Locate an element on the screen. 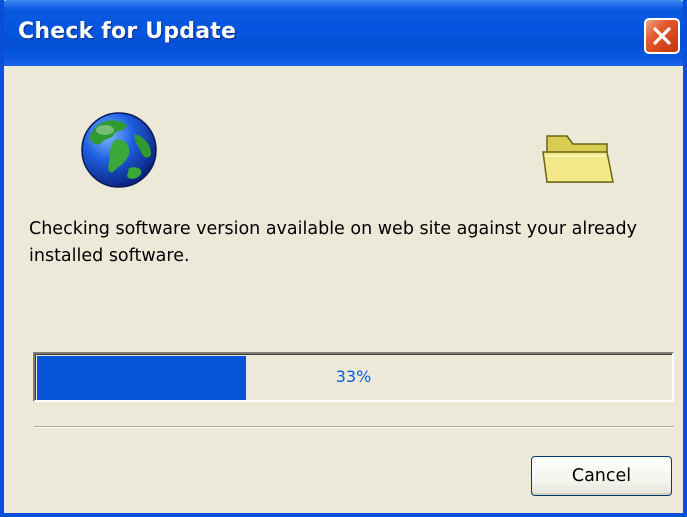  folder-icon is located at coordinates (578, 159).